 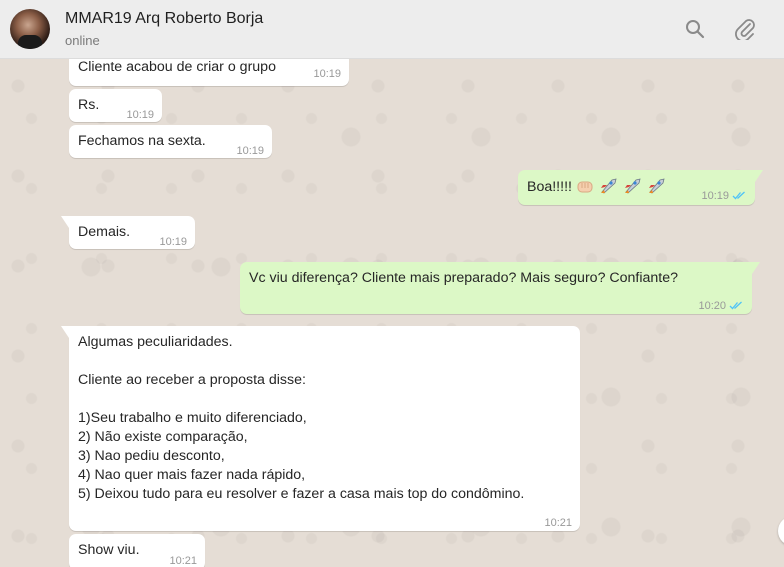 What do you see at coordinates (82, 40) in the screenshot?
I see `contact-status: online` at bounding box center [82, 40].